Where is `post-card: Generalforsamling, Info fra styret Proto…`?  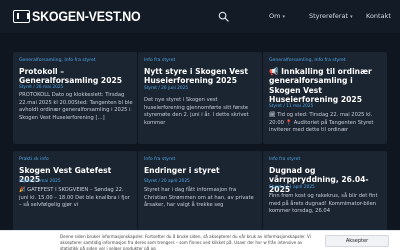
post-card: Generalforsamling, Info fra styret Proto… is located at coordinates (75, 98).